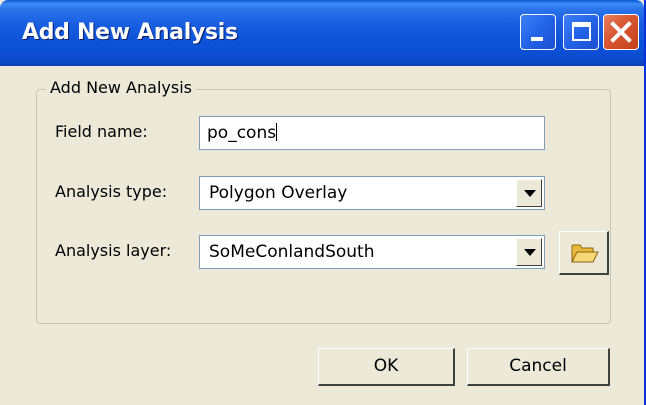 The height and width of the screenshot is (405, 646). What do you see at coordinates (538, 367) in the screenshot?
I see `cancel-button: Cancel` at bounding box center [538, 367].